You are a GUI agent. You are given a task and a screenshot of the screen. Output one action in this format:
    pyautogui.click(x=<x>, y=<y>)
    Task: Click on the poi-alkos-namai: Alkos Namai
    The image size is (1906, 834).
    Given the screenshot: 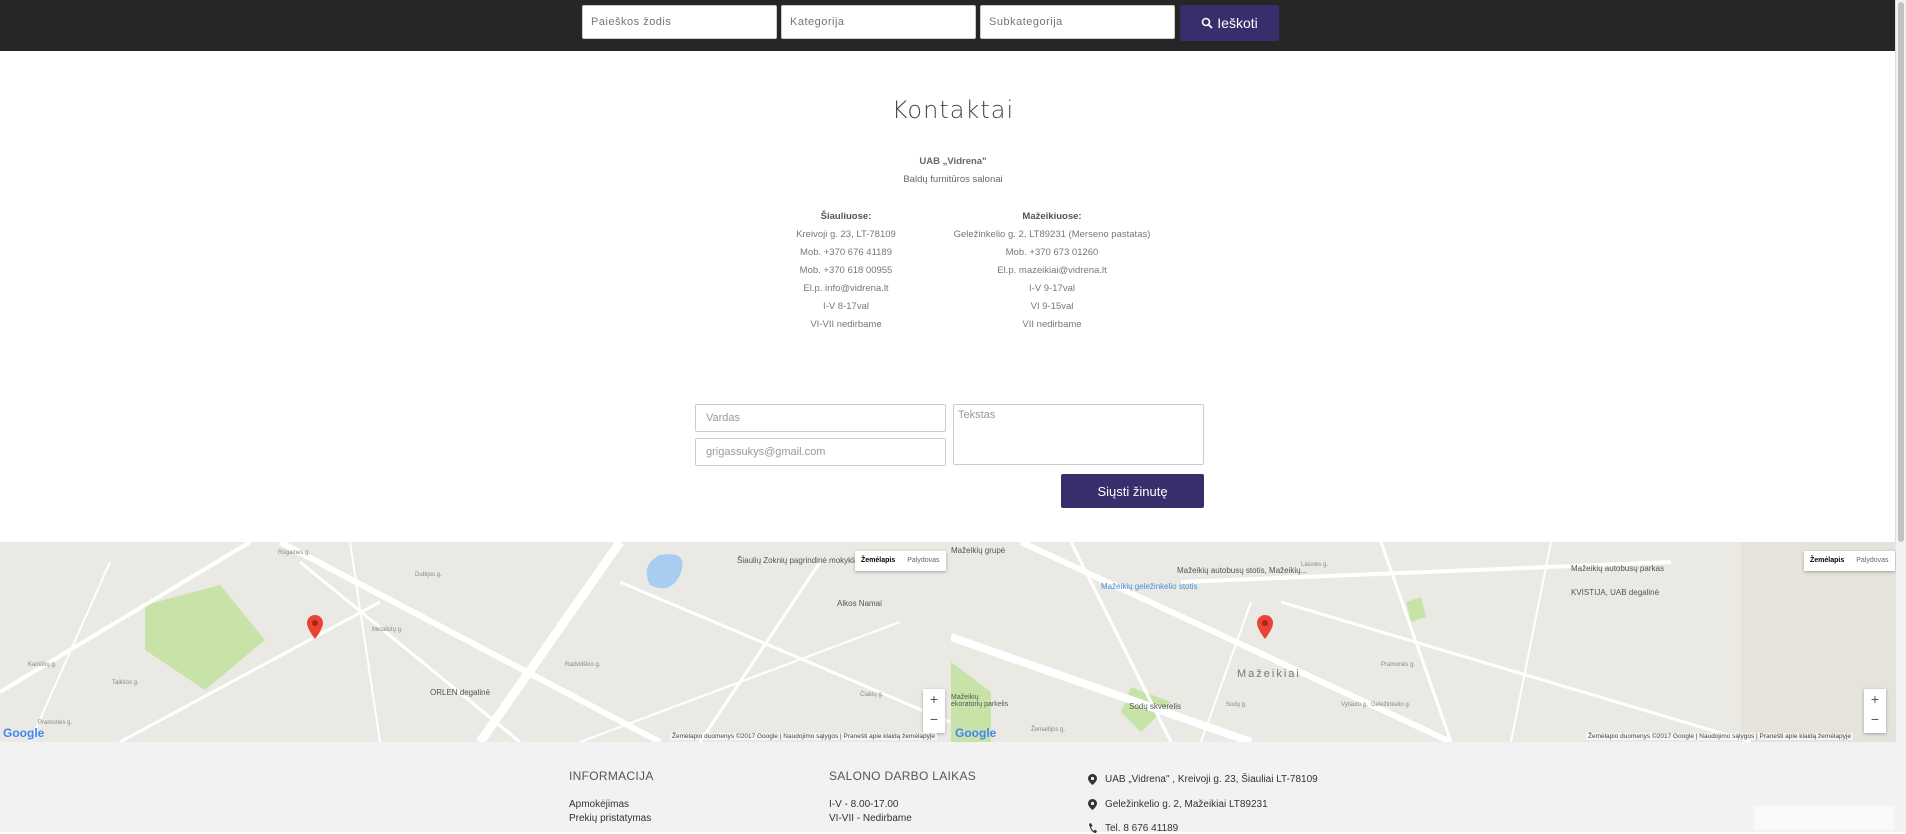 What is the action you would take?
    pyautogui.click(x=859, y=603)
    